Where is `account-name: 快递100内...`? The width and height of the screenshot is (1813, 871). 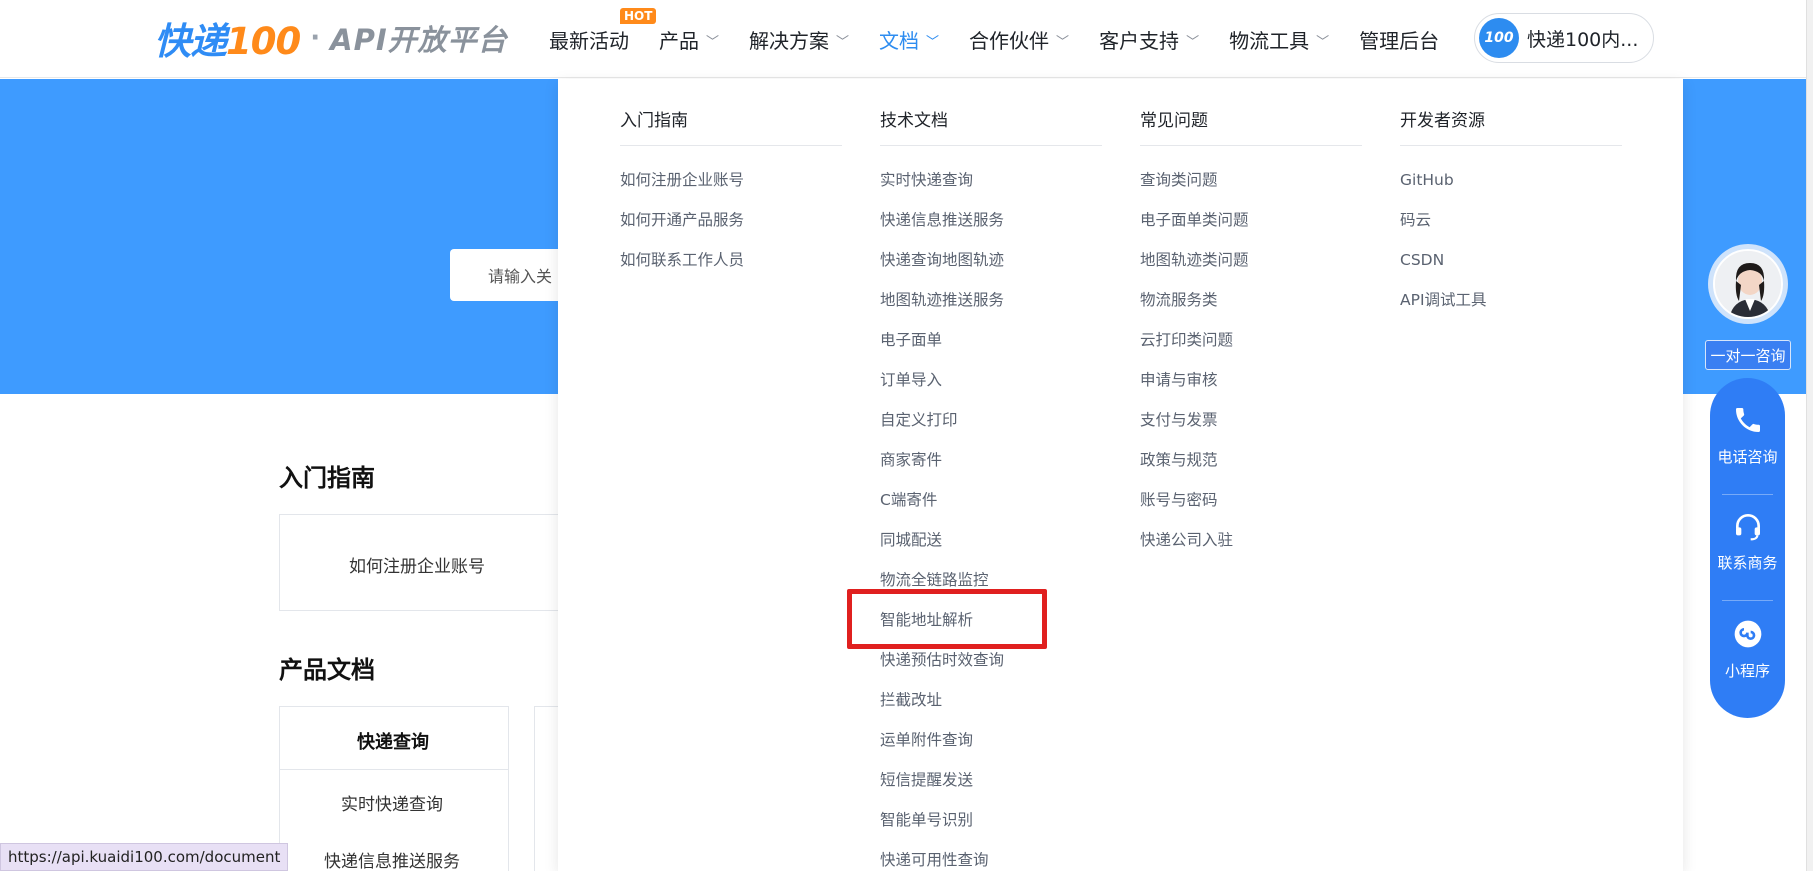 account-name: 快递100内... is located at coordinates (1583, 39).